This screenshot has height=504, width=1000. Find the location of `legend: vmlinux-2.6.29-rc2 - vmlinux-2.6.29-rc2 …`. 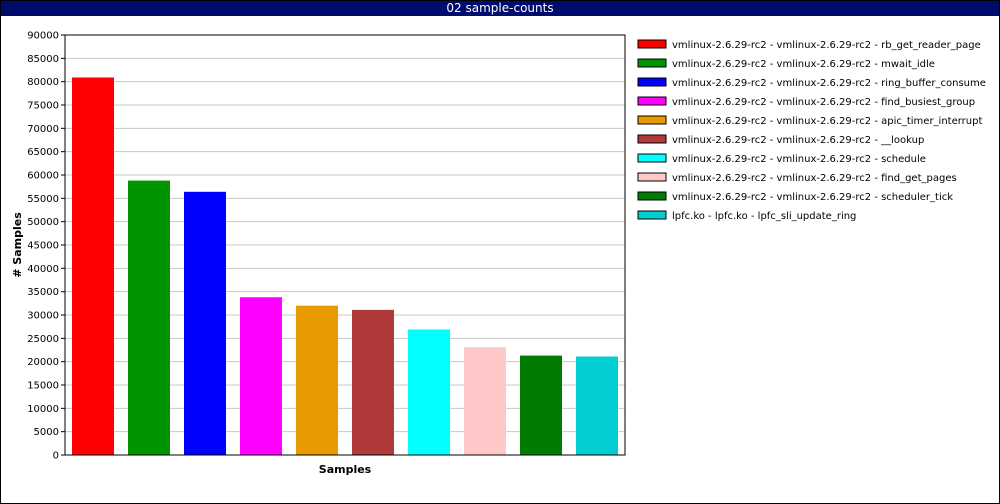

legend: vmlinux-2.6.29-rc2 - vmlinux-2.6.29-rc2 … is located at coordinates (811, 130).